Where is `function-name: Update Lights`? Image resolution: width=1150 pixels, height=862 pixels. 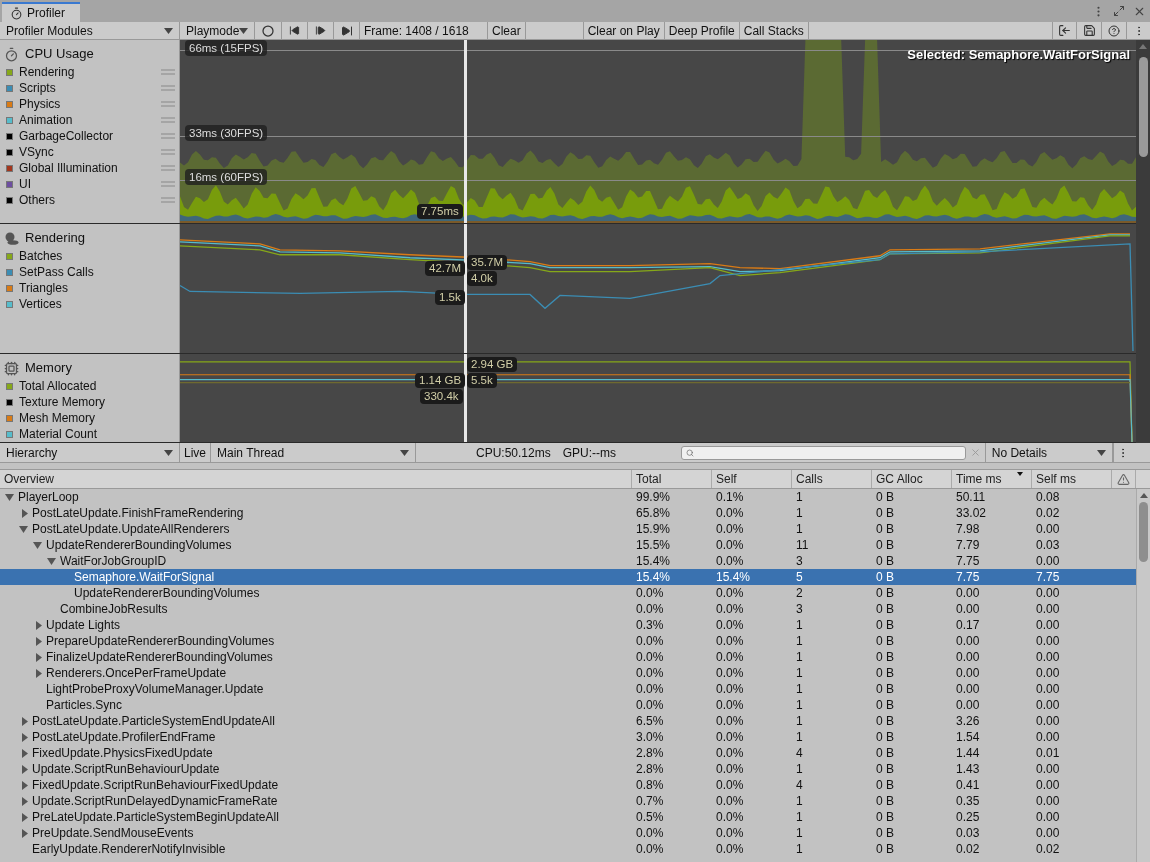
function-name: Update Lights is located at coordinates (83, 625).